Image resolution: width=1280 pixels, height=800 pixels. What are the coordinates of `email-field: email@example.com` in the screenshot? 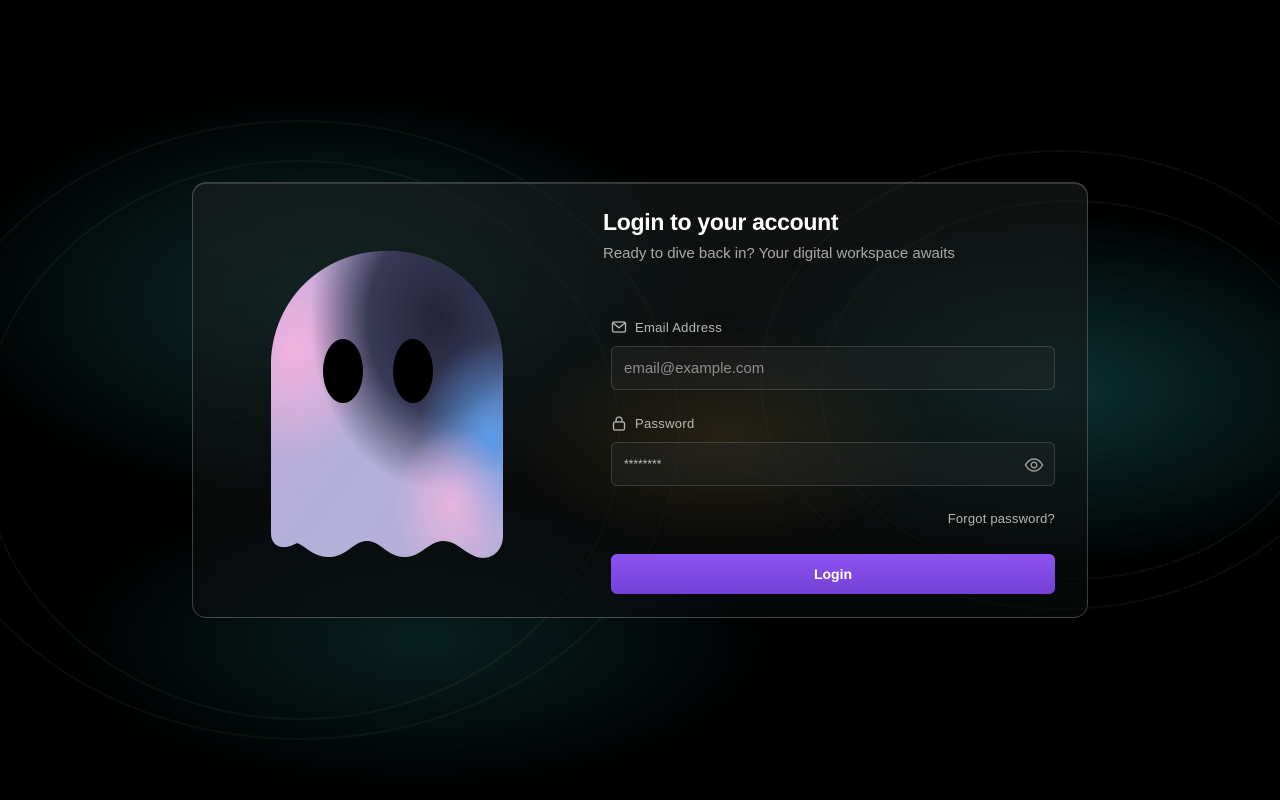 It's located at (833, 368).